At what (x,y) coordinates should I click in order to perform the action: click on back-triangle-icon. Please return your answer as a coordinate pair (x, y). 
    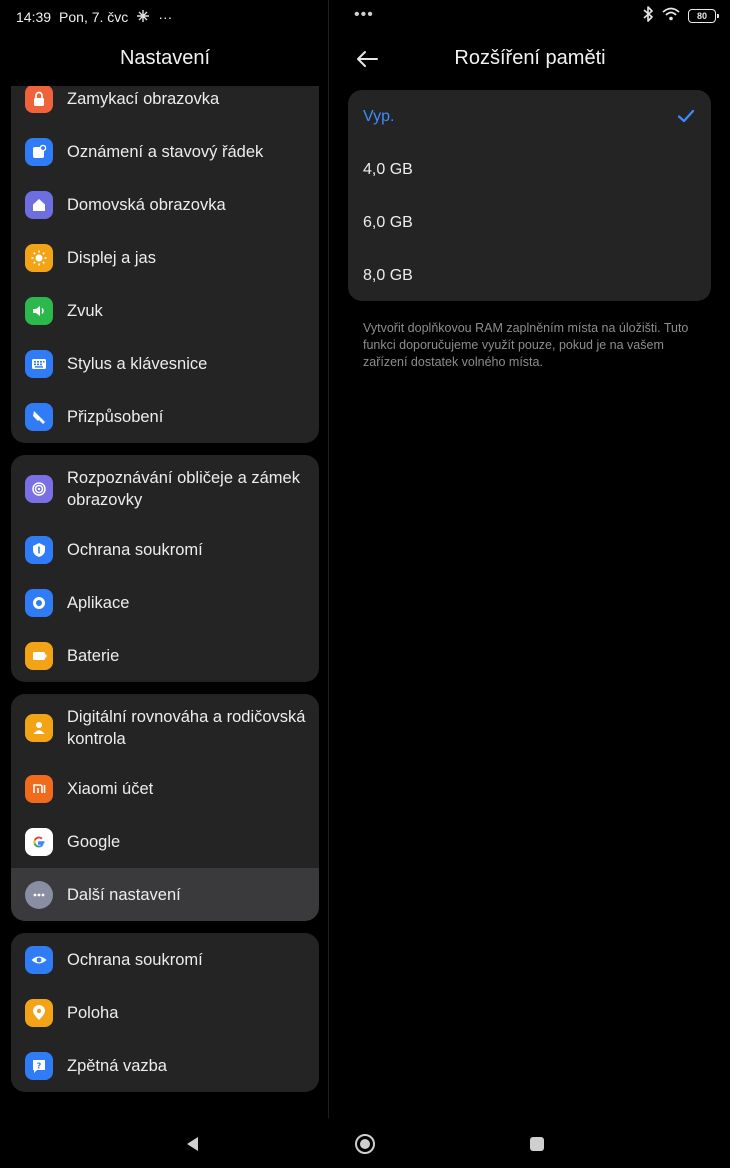
    Looking at the image, I should click on (192, 1144).